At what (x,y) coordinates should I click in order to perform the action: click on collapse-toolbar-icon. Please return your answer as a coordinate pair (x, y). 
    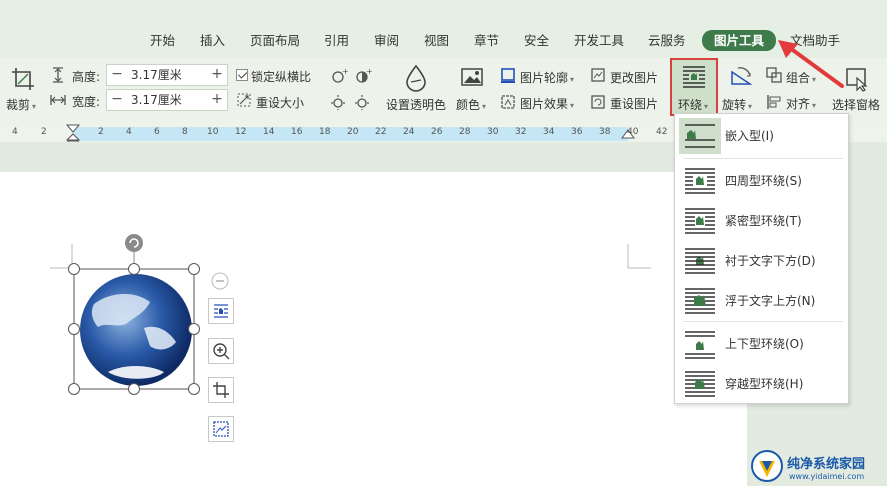
    Looking at the image, I should click on (220, 281).